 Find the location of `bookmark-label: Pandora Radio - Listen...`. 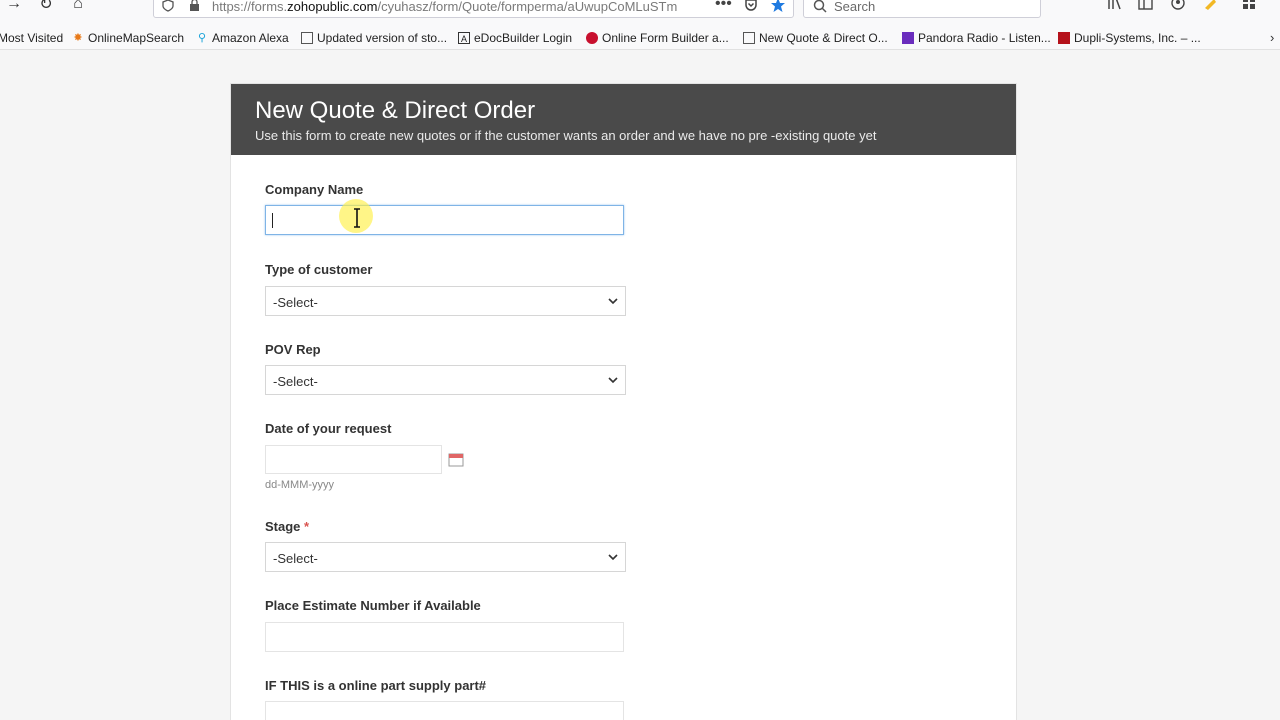

bookmark-label: Pandora Radio - Listen... is located at coordinates (984, 38).